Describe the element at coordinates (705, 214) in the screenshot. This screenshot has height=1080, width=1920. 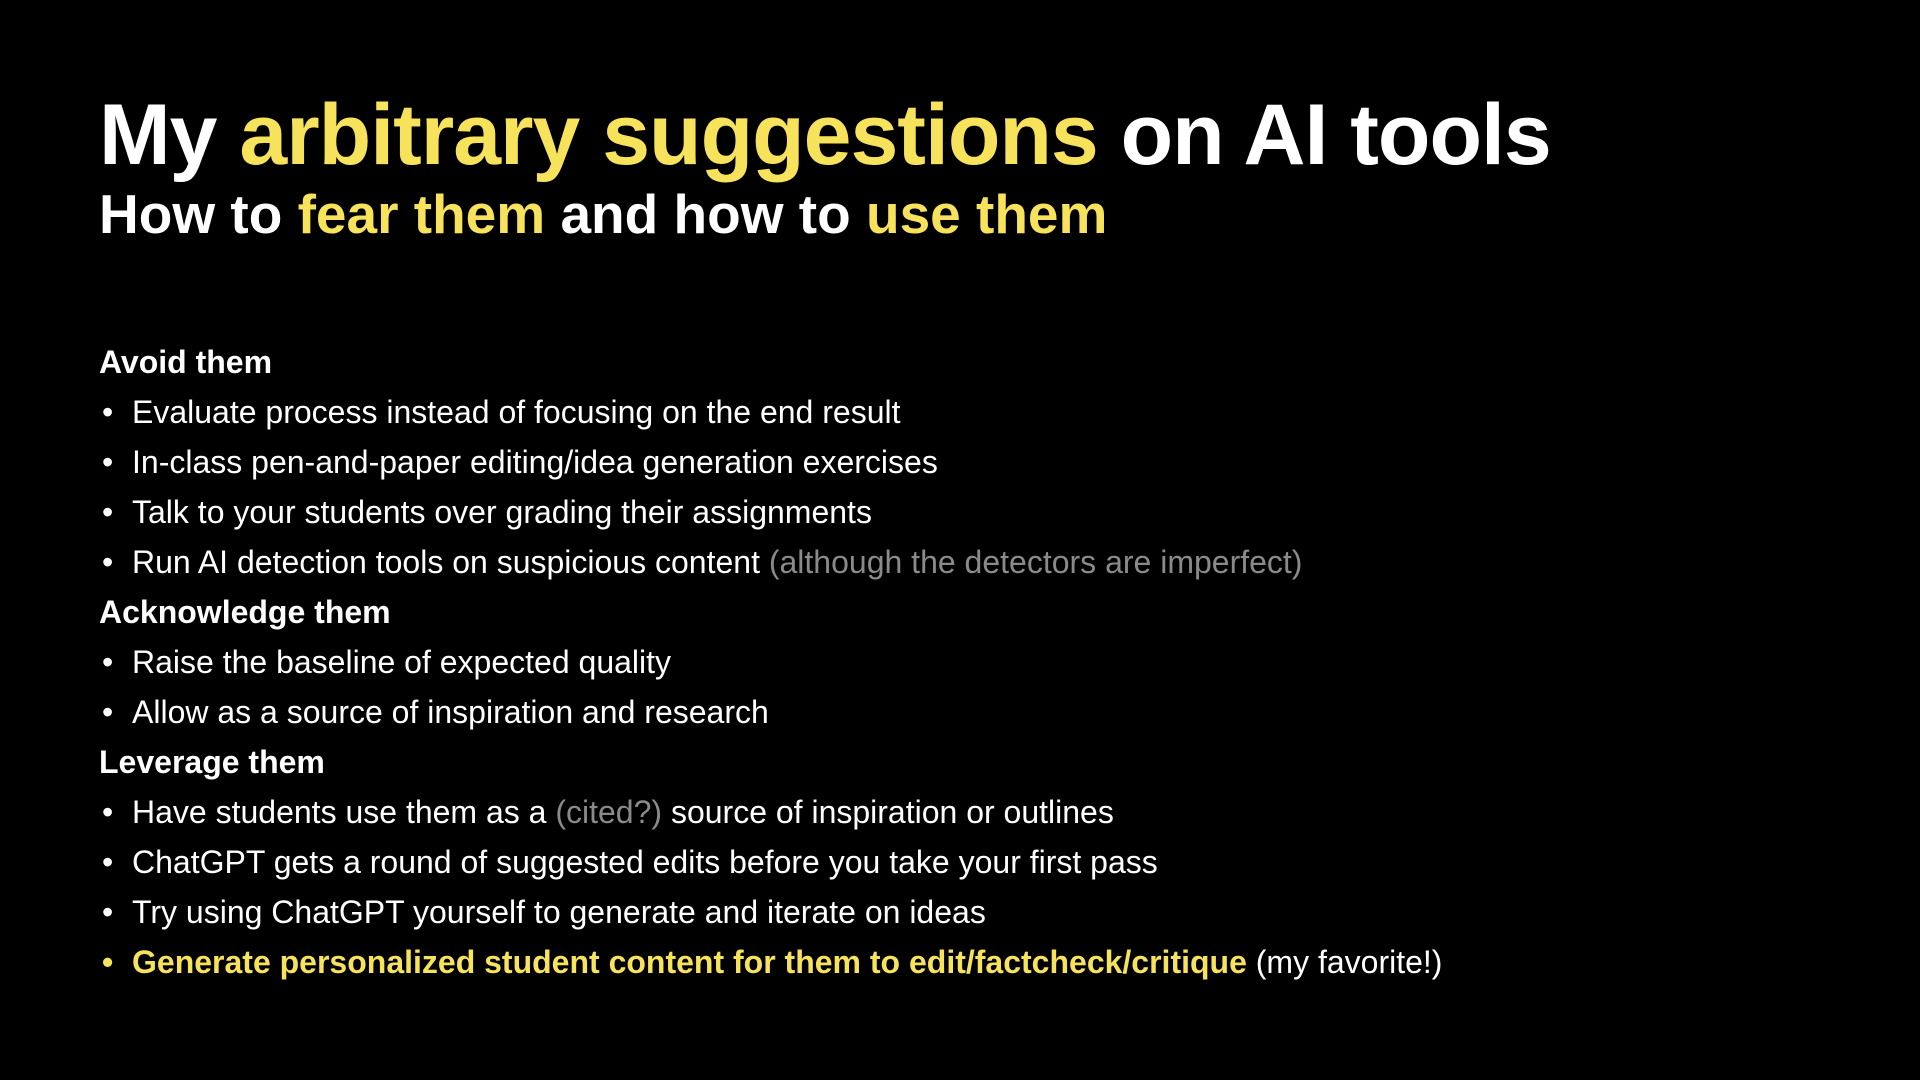
I see `subtitle-text: and how to` at that location.